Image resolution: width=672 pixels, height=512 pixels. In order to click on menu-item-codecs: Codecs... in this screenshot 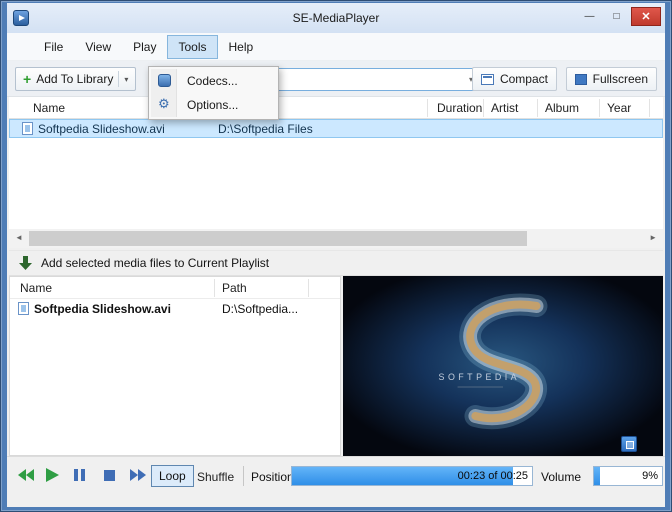, I will do `click(213, 81)`.